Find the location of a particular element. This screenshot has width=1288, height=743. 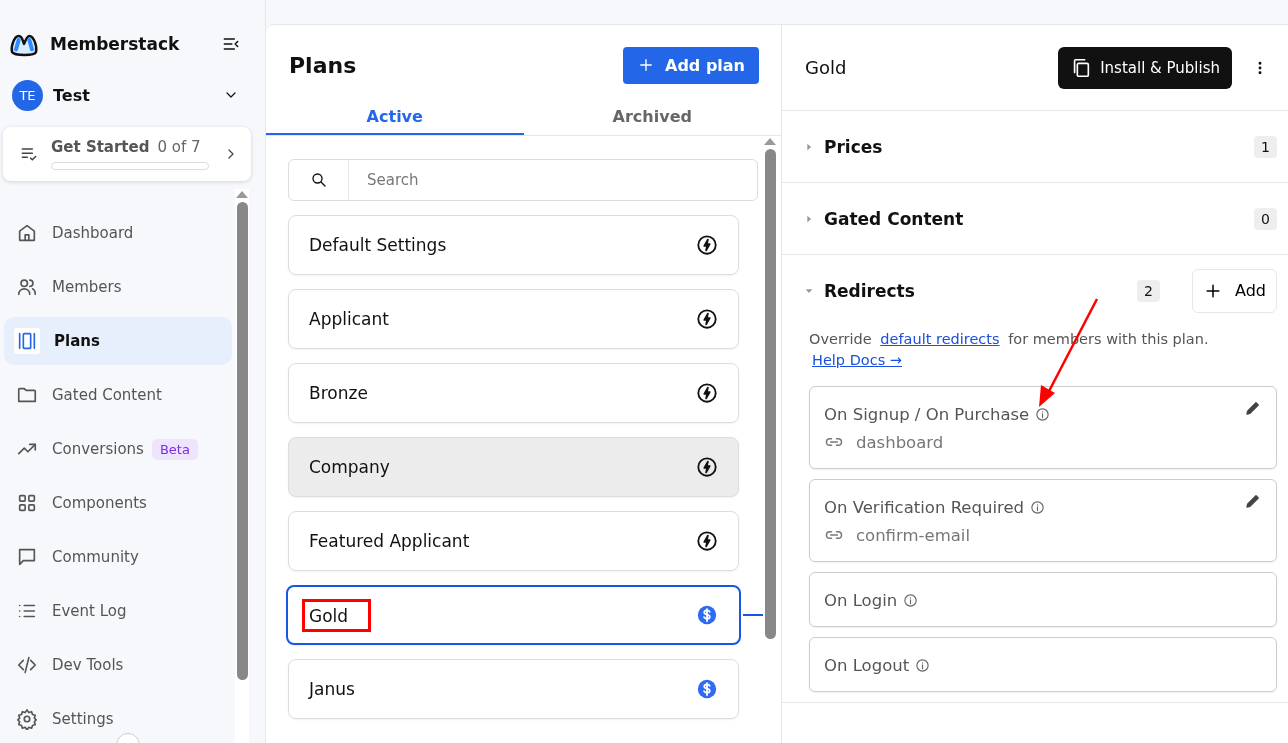

plan-name: Bronze is located at coordinates (338, 393).